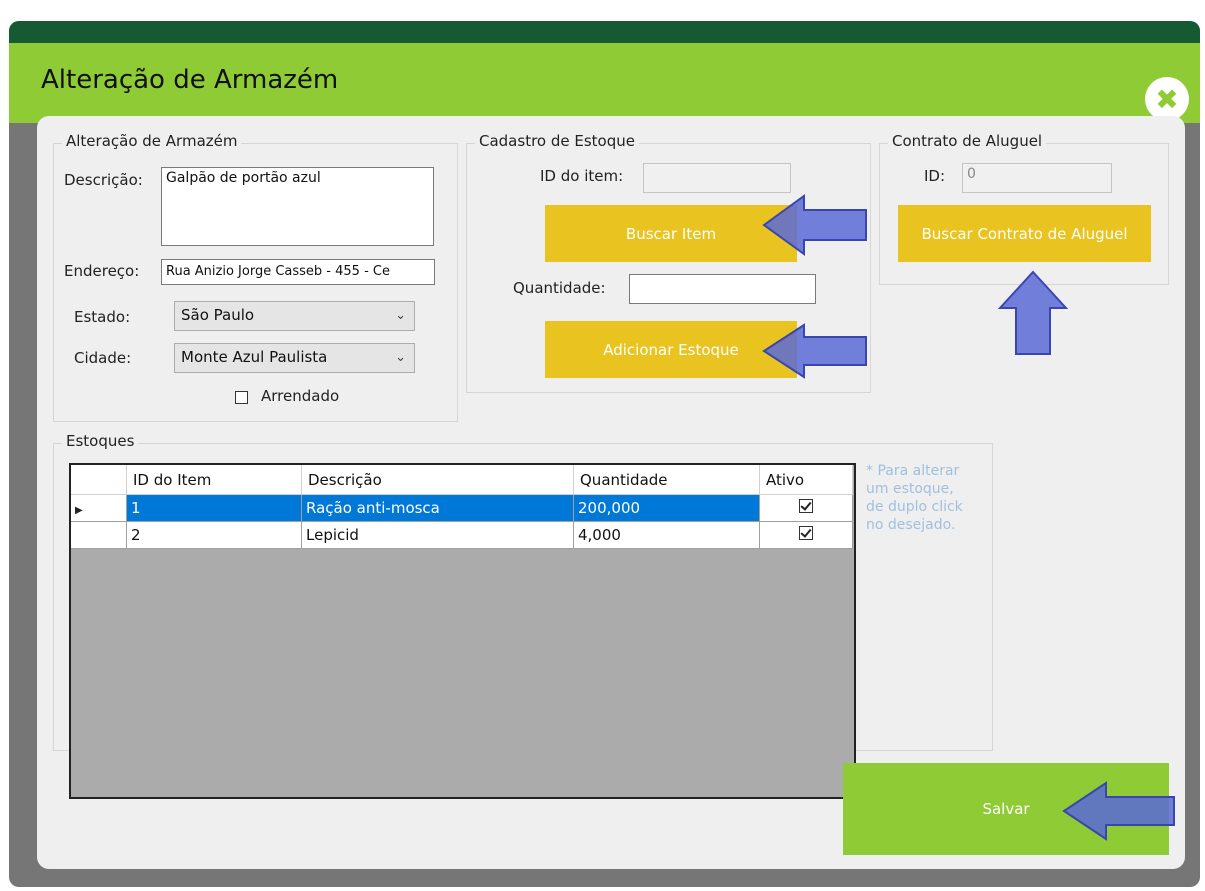 The height and width of the screenshot is (891, 1205). Describe the element at coordinates (717, 178) in the screenshot. I see `id-item-field` at that location.